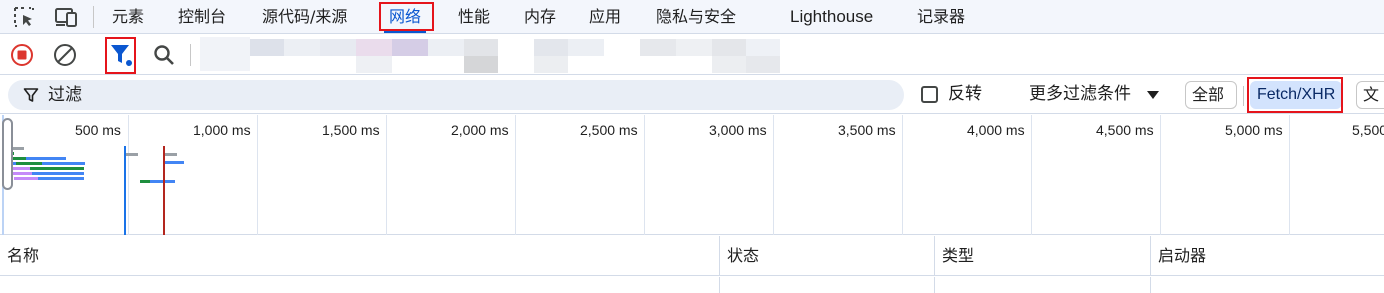 The height and width of the screenshot is (293, 1384). What do you see at coordinates (605, 16) in the screenshot?
I see `tab-application: 应用` at bounding box center [605, 16].